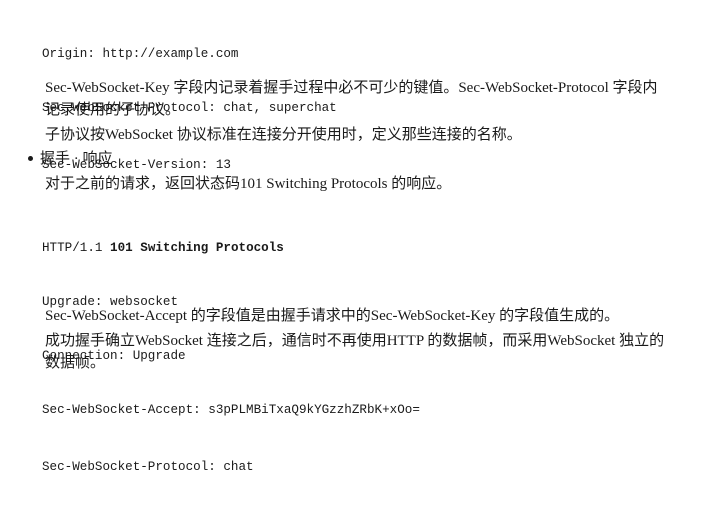  I want to click on status-prefix: HTTP/1.1, so click(76, 248).